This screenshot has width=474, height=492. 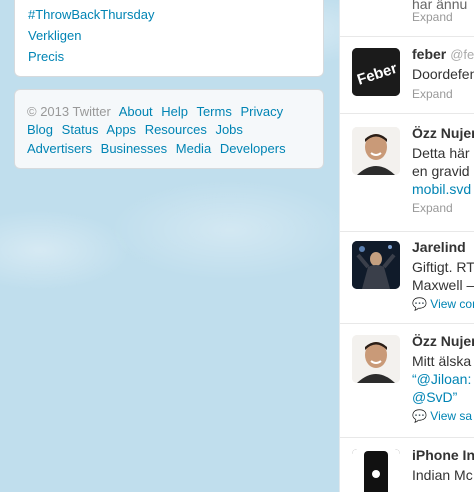 I want to click on tweet-handle: @feb, so click(x=462, y=54).